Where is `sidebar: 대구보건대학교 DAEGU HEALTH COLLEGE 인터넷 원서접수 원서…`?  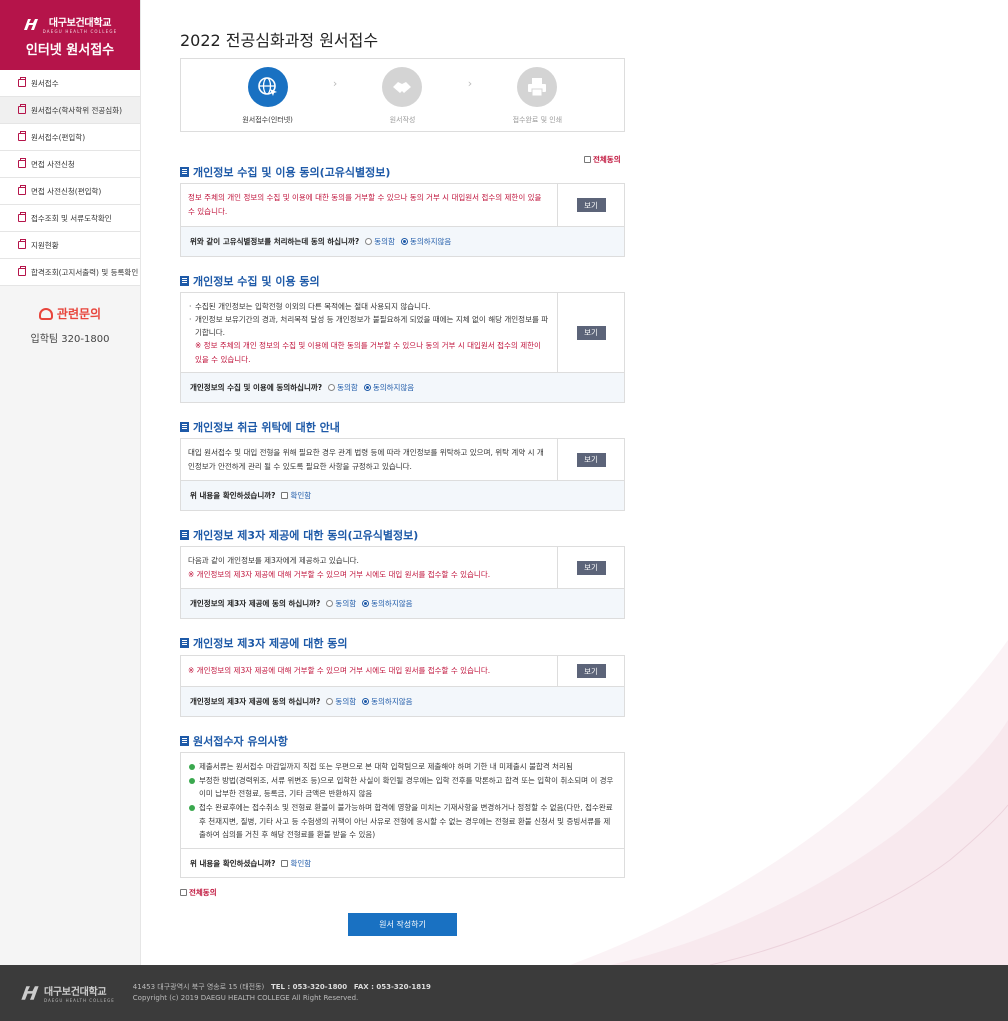
sidebar: 대구보건대학교 DAEGU HEALTH COLLEGE 인터넷 원서접수 원서… is located at coordinates (70, 482).